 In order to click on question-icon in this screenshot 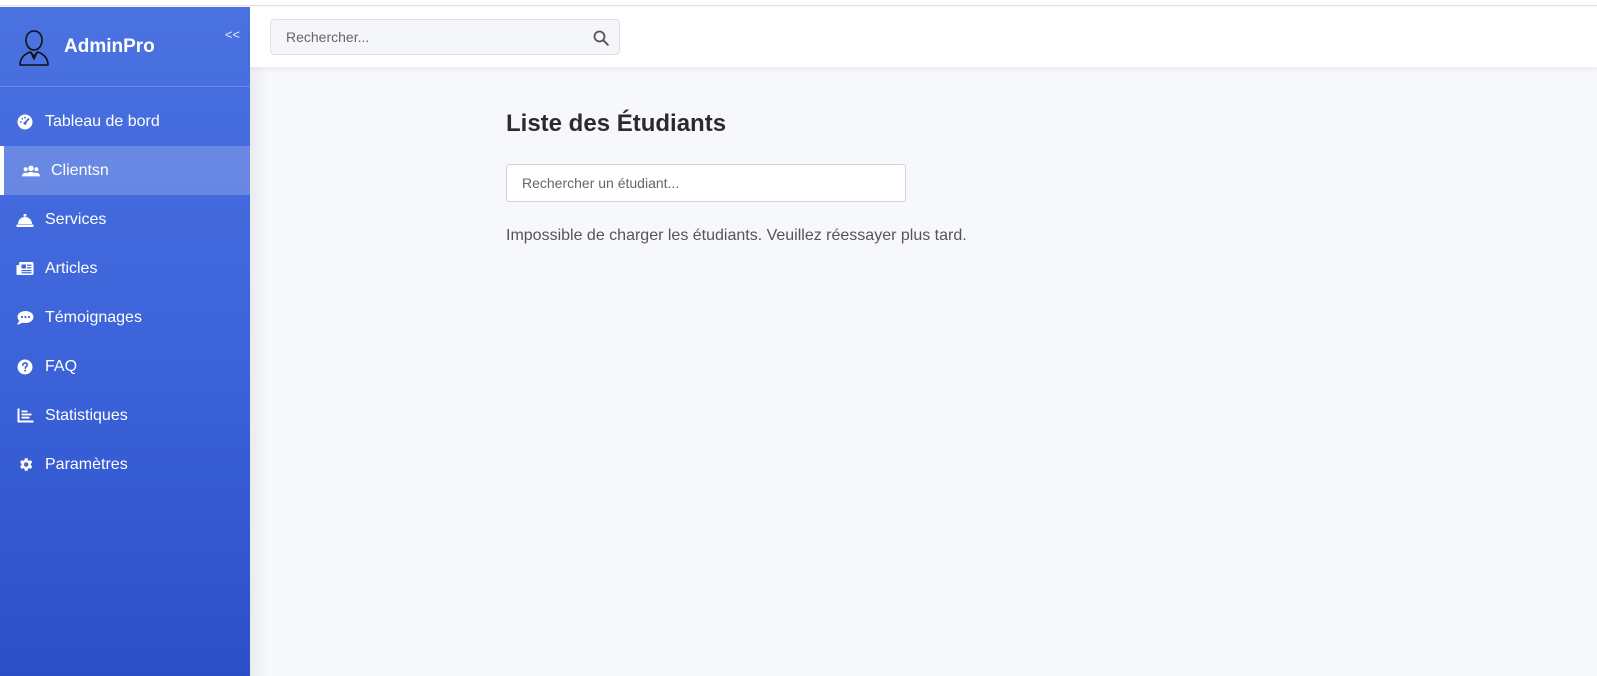, I will do `click(25, 367)`.